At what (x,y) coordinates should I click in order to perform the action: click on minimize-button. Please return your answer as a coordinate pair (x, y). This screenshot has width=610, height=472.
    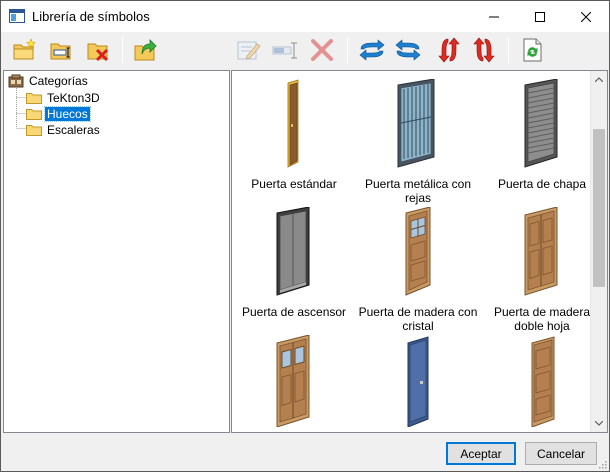
    Looking at the image, I should click on (494, 16).